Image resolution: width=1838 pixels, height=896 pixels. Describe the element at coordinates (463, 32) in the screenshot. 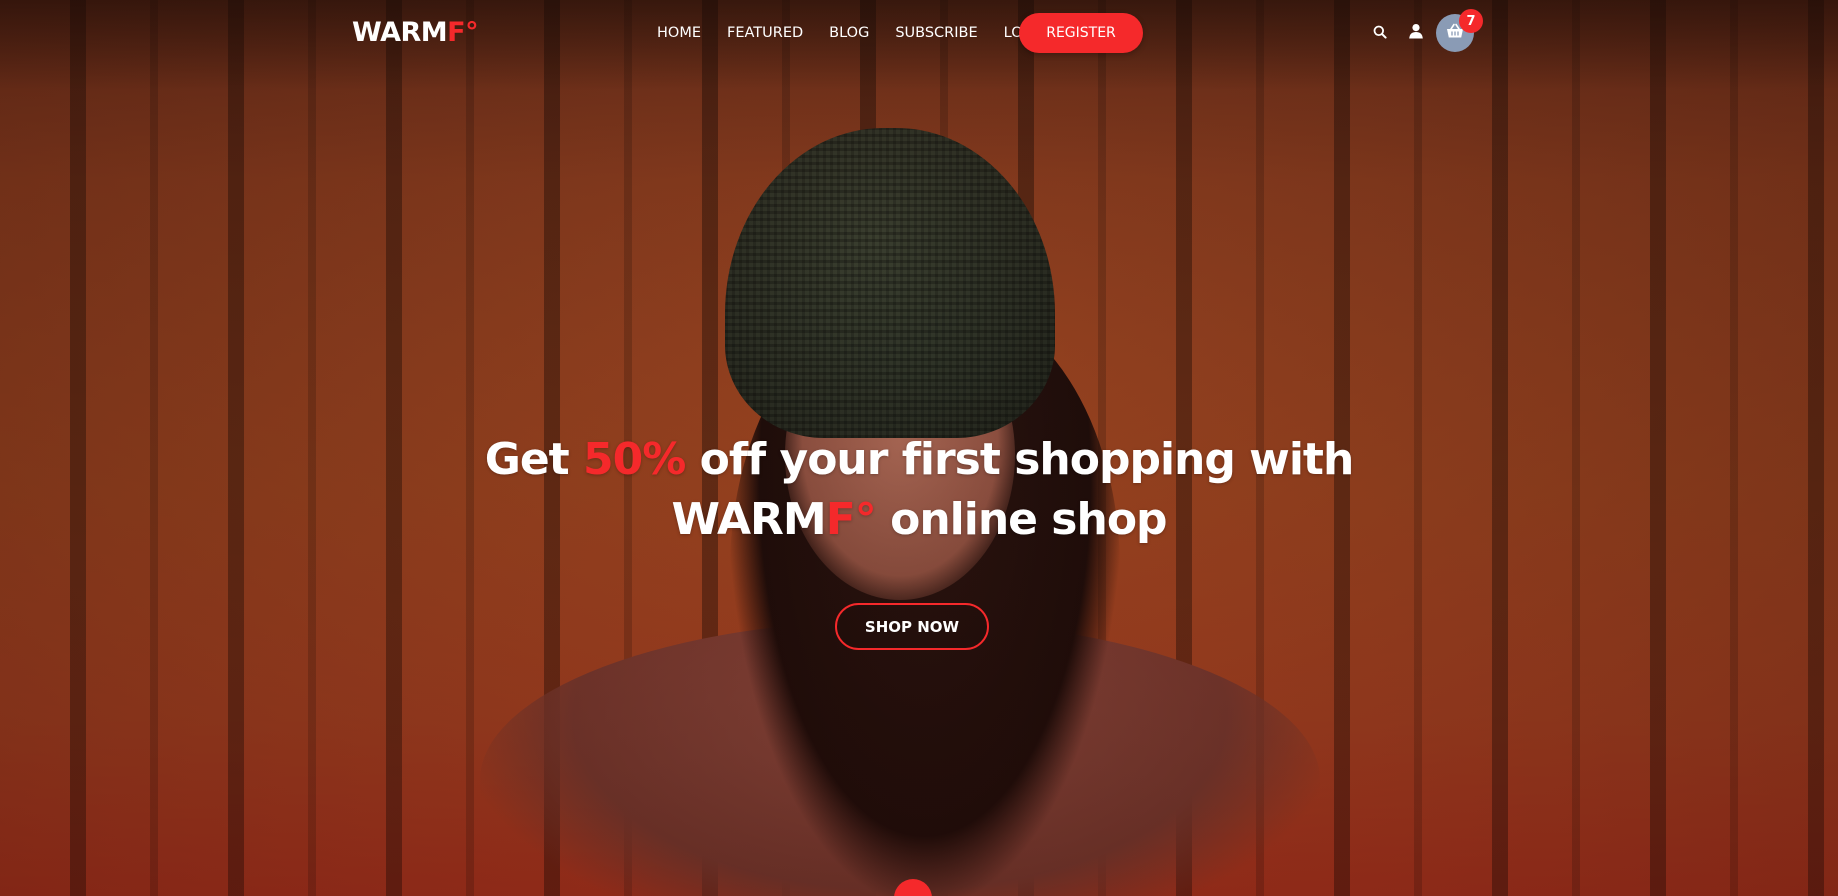

I see `logo-accent: F°` at that location.